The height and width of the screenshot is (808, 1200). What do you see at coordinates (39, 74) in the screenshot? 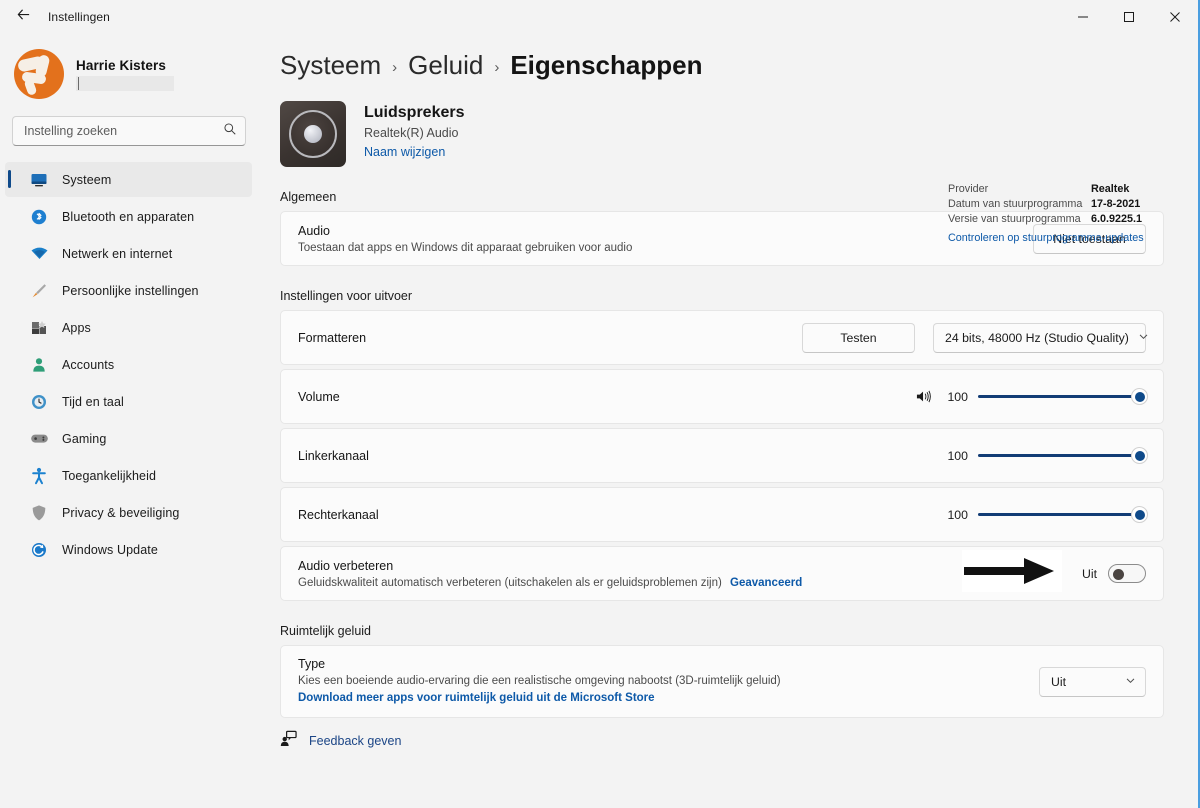
I see `avatar` at bounding box center [39, 74].